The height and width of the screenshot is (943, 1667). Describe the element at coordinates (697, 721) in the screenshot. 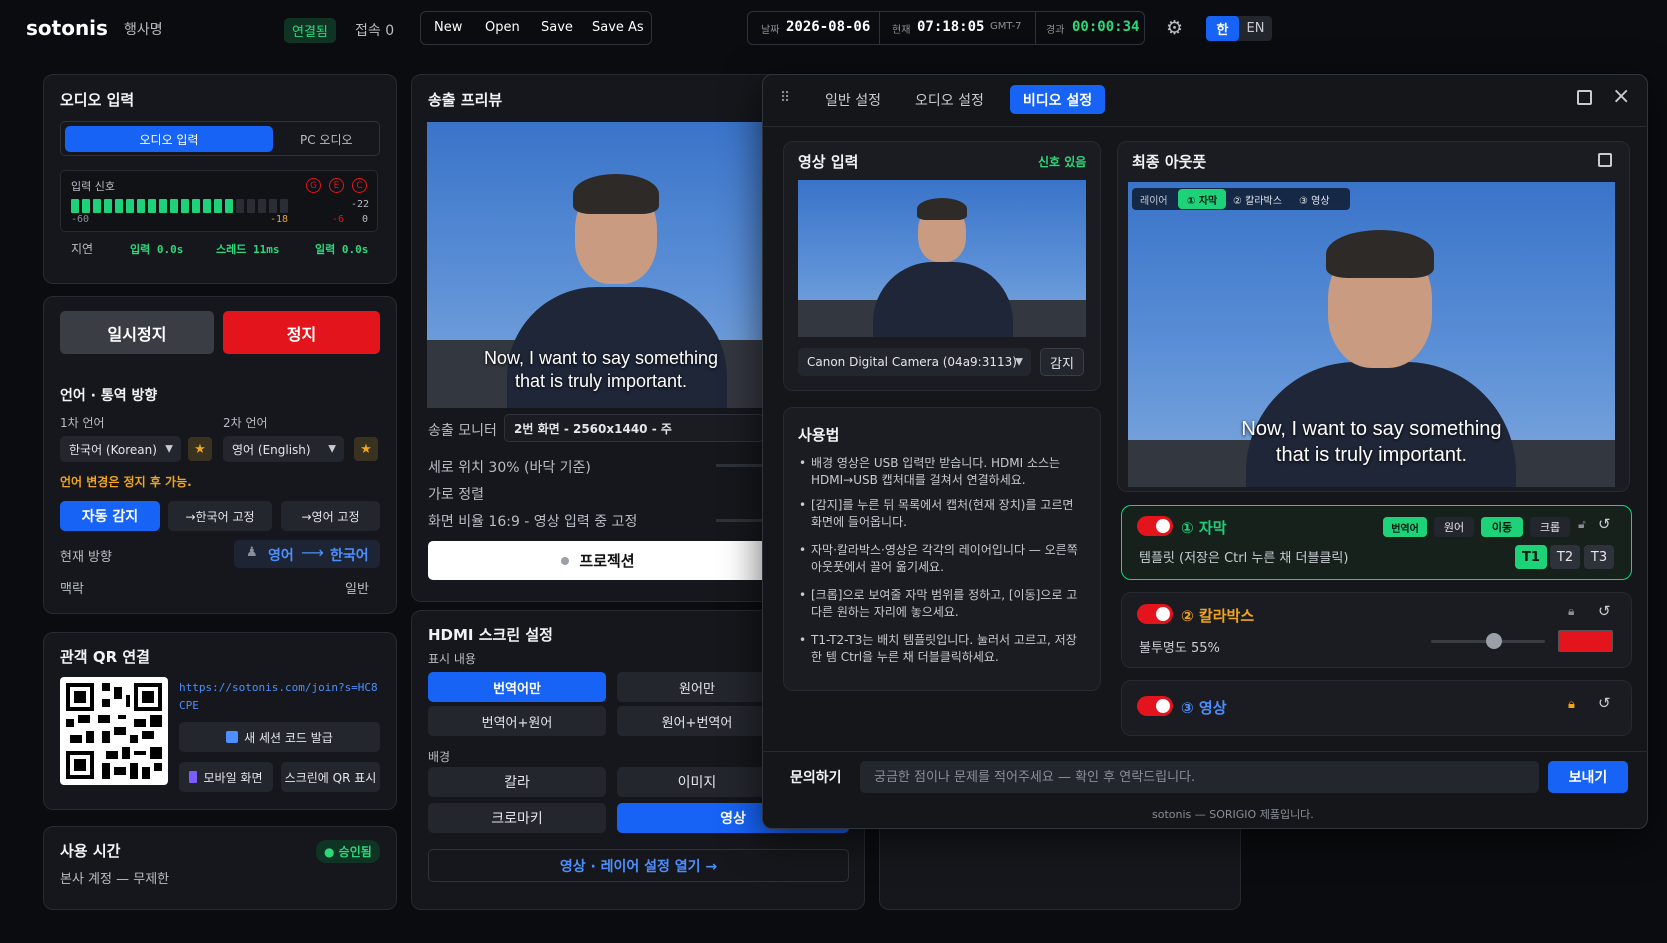

I see `content-original-translation: 원어+번역어` at that location.